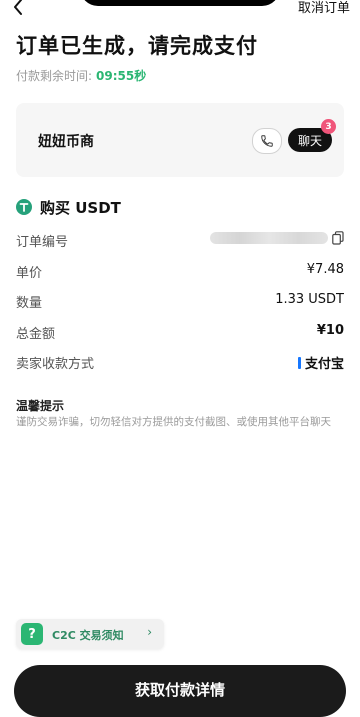 This screenshot has width=360, height=717. Describe the element at coordinates (180, 362) in the screenshot. I see `payment-method-row: 卖家收款方式 支付宝` at that location.